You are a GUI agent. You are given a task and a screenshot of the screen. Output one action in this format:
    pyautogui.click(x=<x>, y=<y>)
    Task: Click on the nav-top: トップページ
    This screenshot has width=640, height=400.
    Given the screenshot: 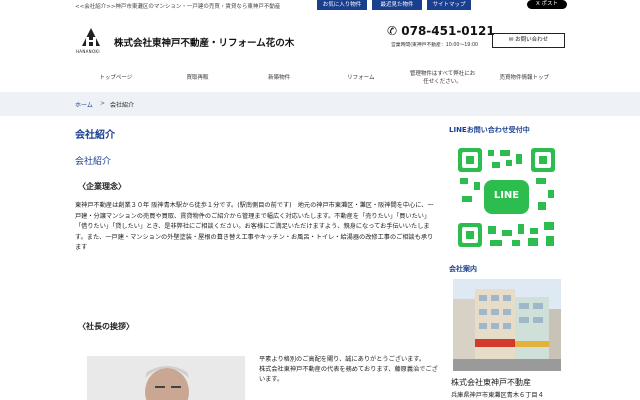 What is the action you would take?
    pyautogui.click(x=116, y=78)
    